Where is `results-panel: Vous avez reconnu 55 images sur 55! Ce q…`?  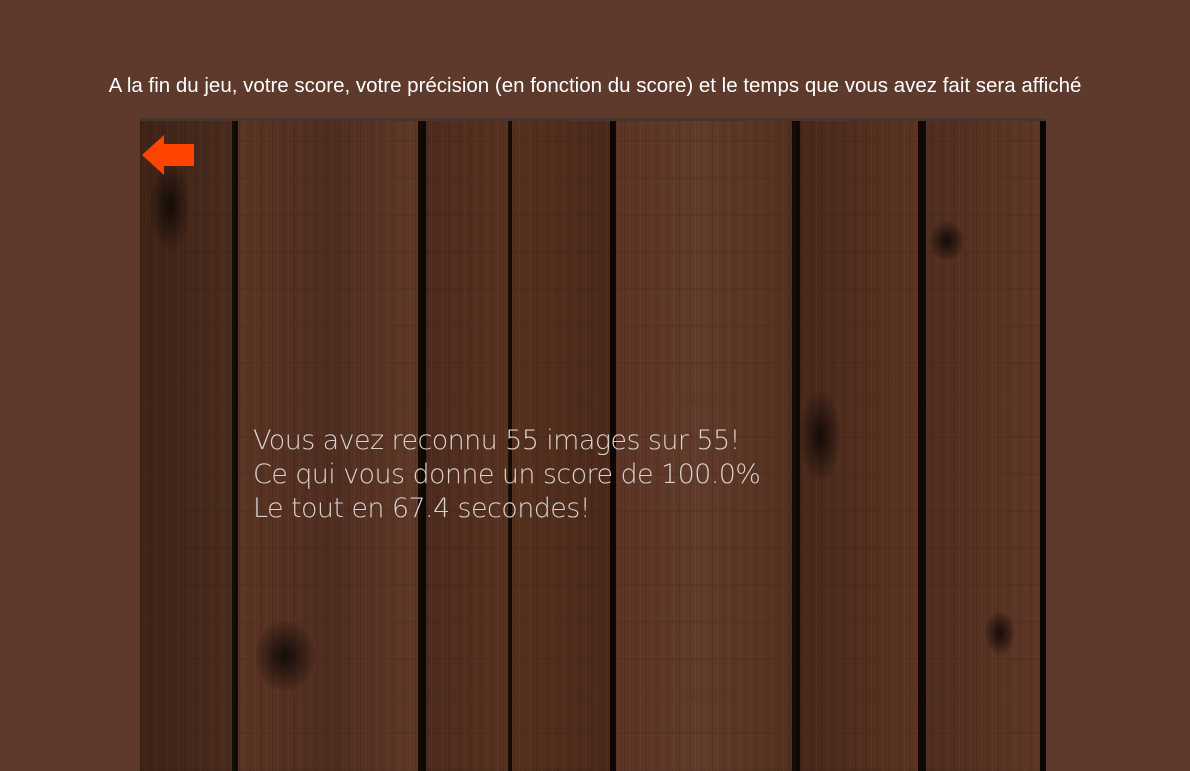 results-panel: Vous avez reconnu 55 images sur 55! Ce q… is located at coordinates (507, 475).